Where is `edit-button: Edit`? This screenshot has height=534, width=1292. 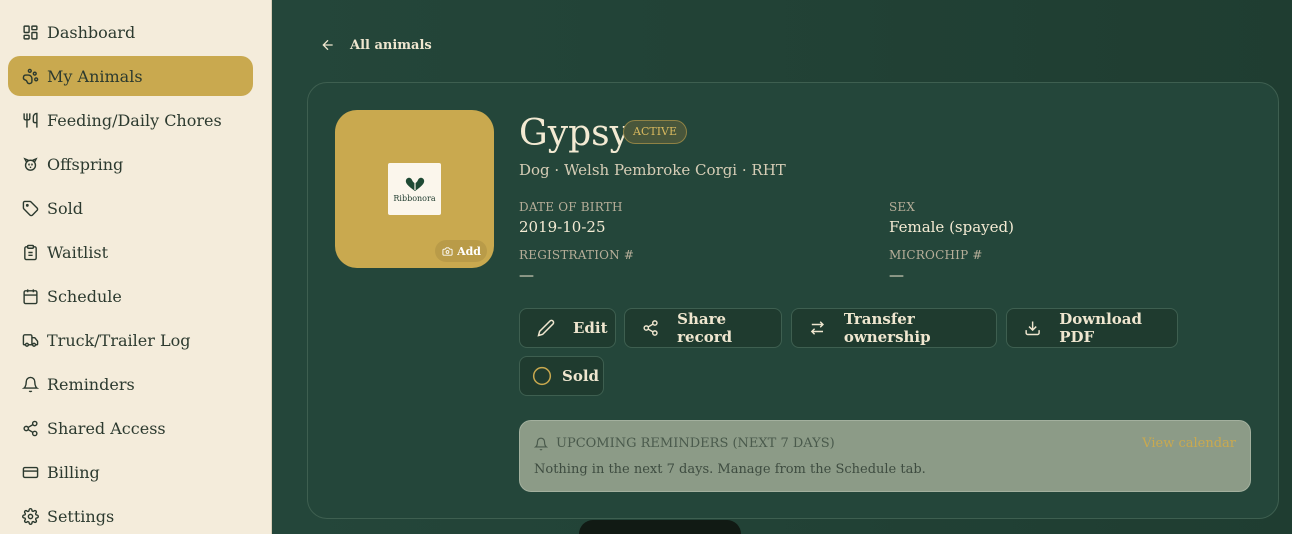
edit-button: Edit is located at coordinates (567, 328).